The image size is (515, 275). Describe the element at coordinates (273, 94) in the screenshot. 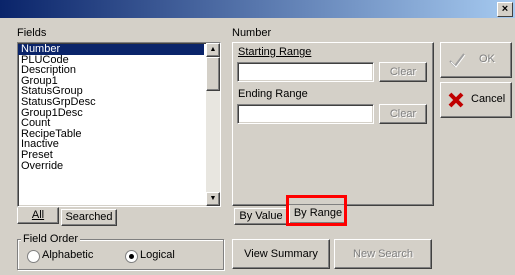

I see `ending-range-label: Ending Range` at that location.